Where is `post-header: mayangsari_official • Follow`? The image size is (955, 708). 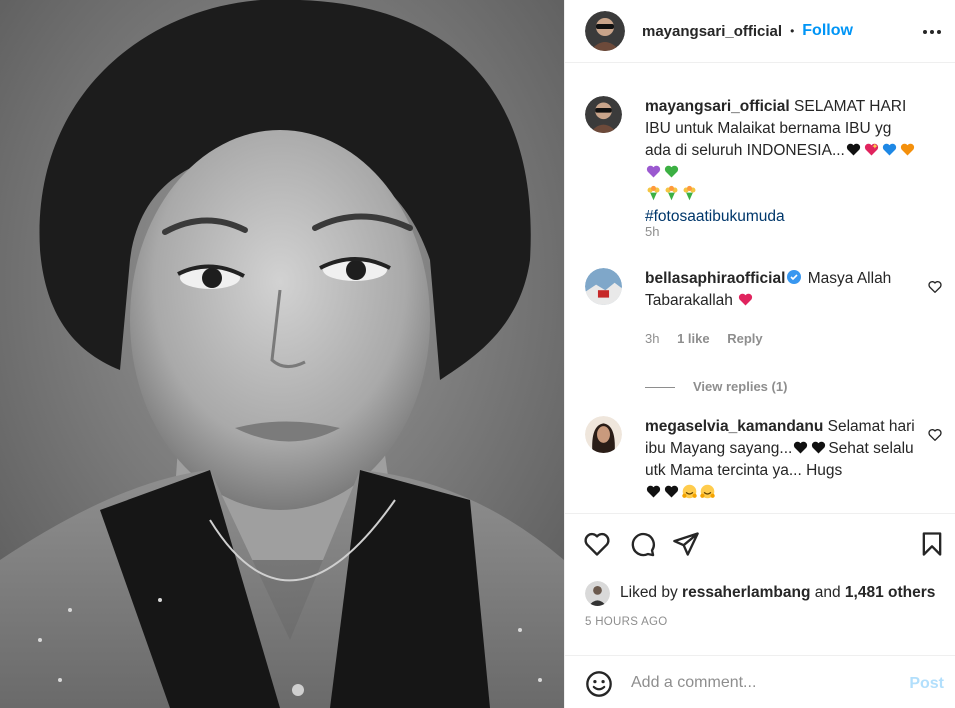
post-header: mayangsari_official • Follow is located at coordinates (760, 31).